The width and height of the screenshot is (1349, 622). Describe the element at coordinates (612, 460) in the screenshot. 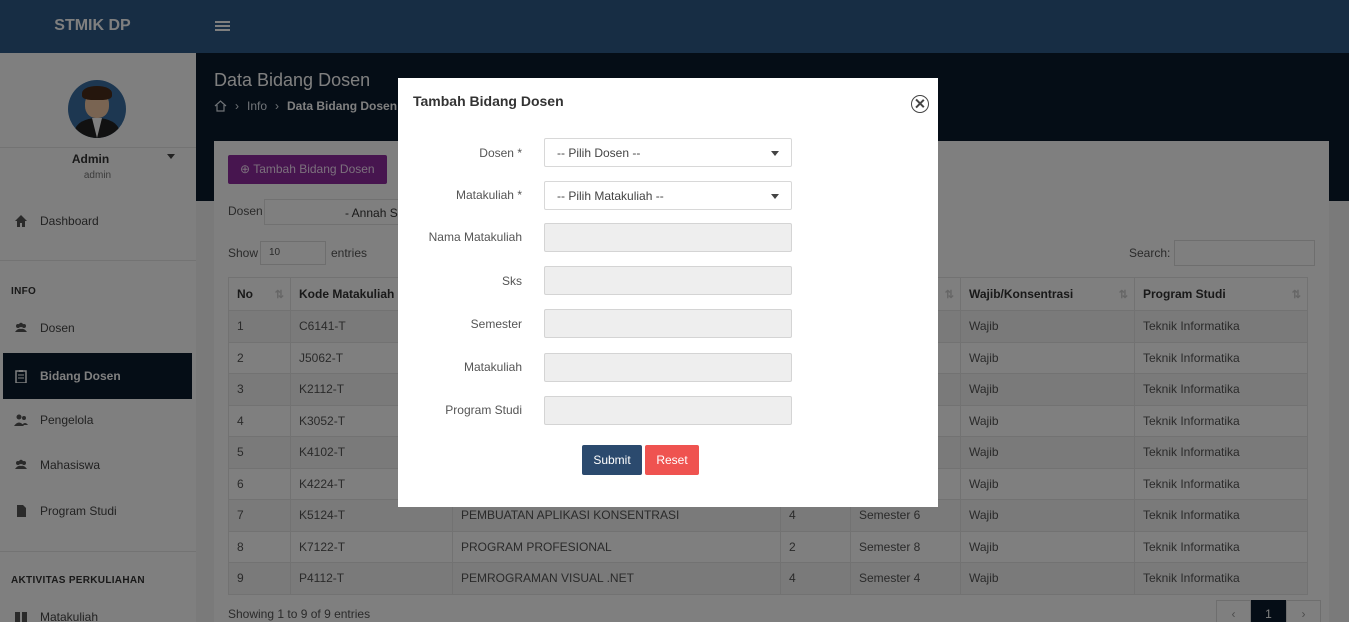

I see `submit-button: Submit` at that location.